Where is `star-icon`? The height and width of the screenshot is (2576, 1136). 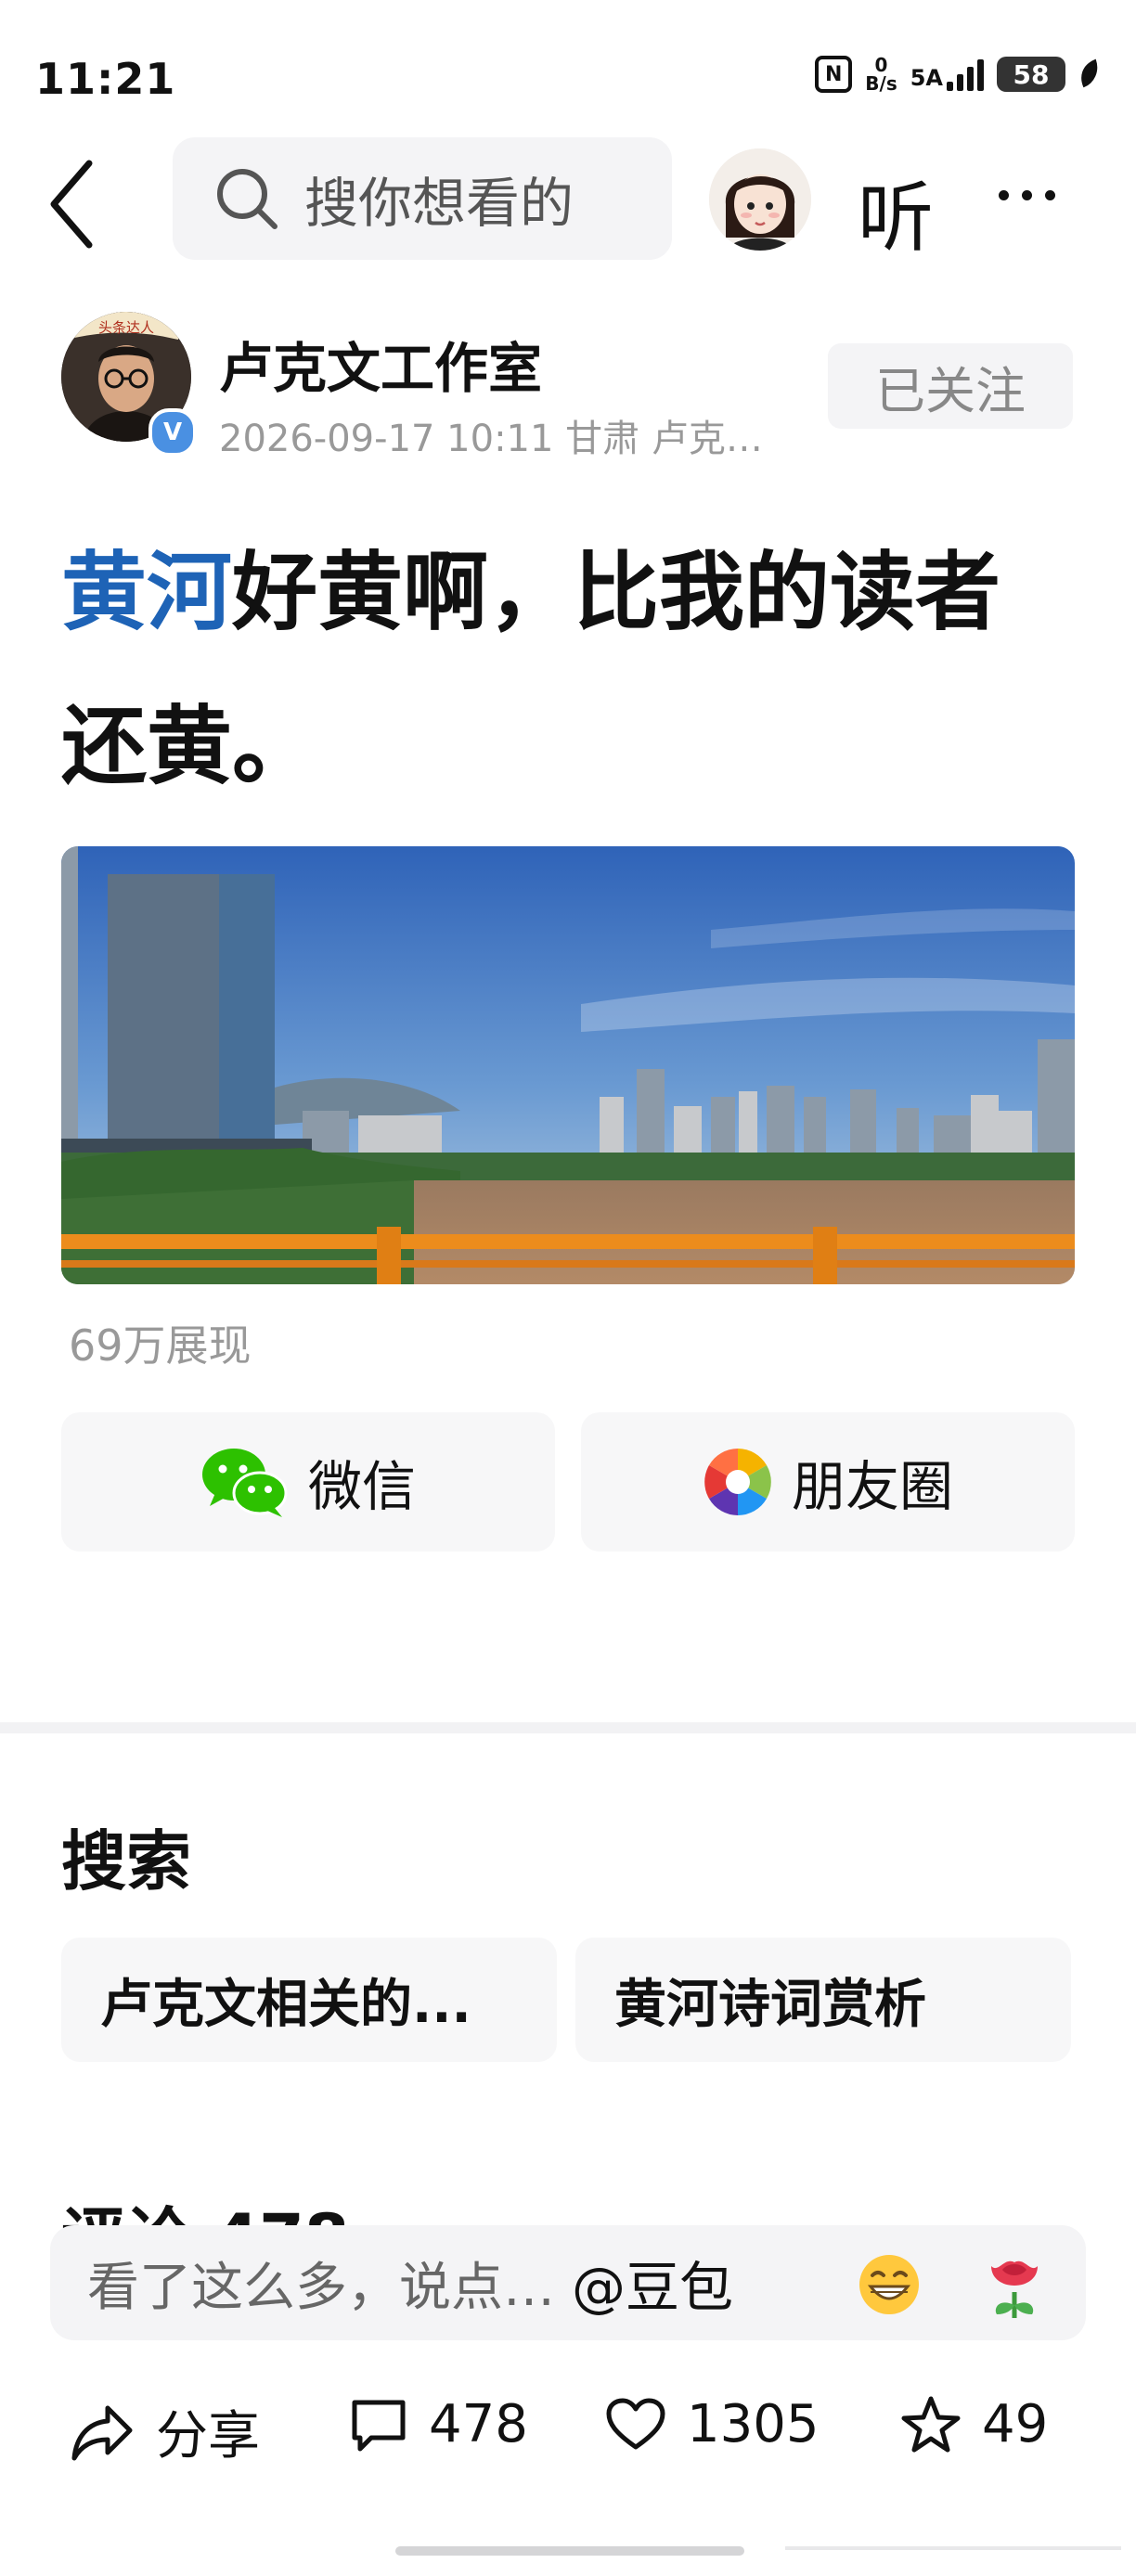
star-icon is located at coordinates (931, 2424).